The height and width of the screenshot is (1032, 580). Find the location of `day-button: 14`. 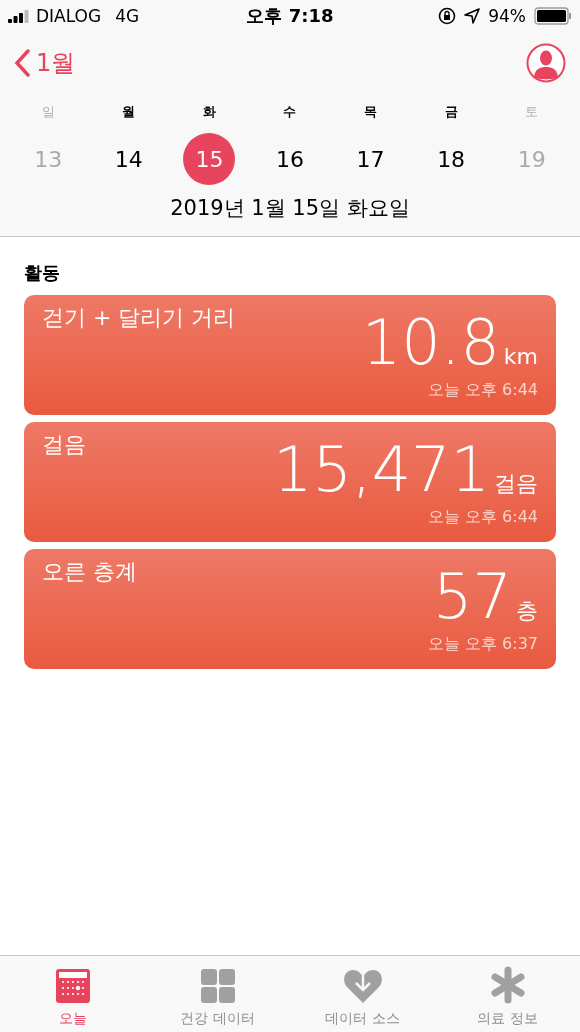

day-button: 14 is located at coordinates (128, 159).